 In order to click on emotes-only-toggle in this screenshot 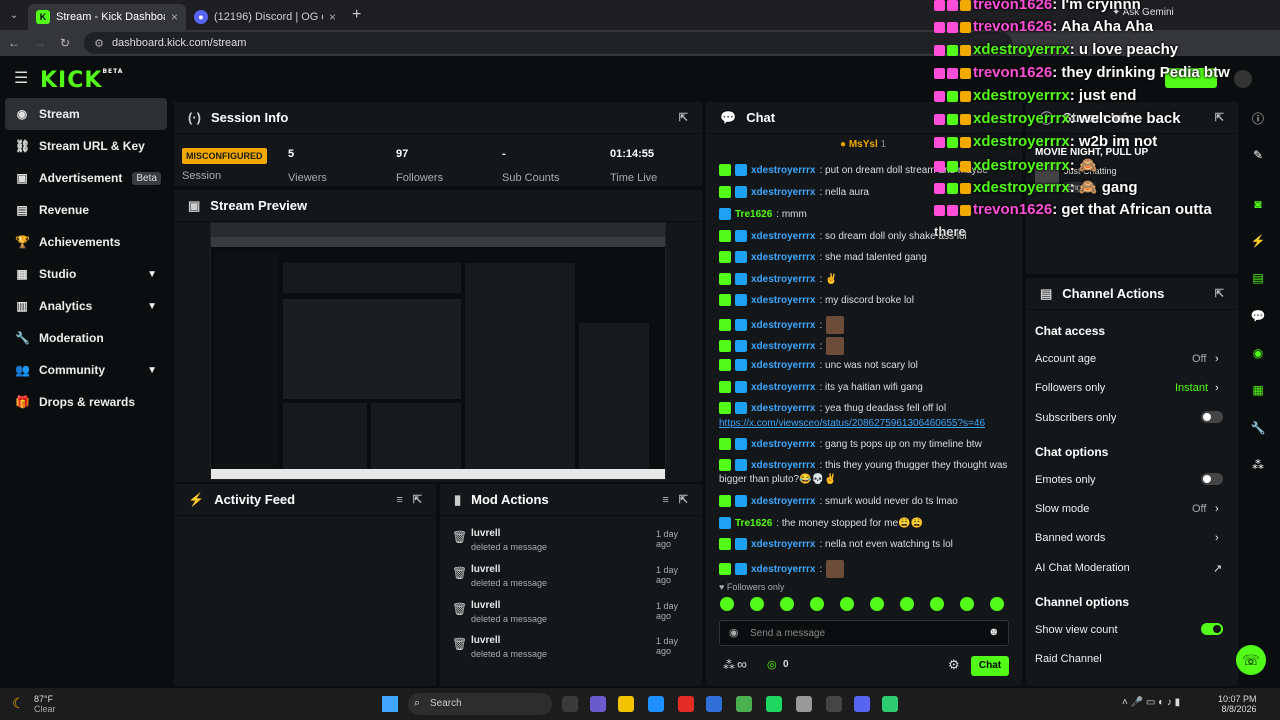, I will do `click(1212, 479)`.